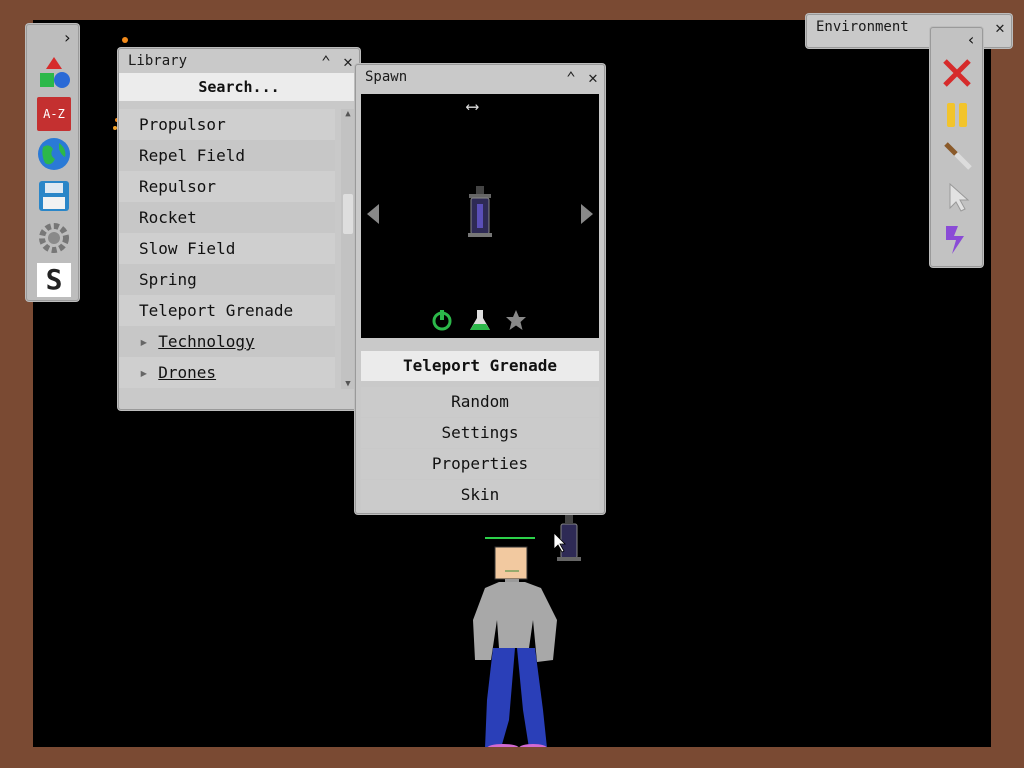 This screenshot has width=1024, height=768. What do you see at coordinates (227, 186) in the screenshot?
I see `library-item: Repulsor` at bounding box center [227, 186].